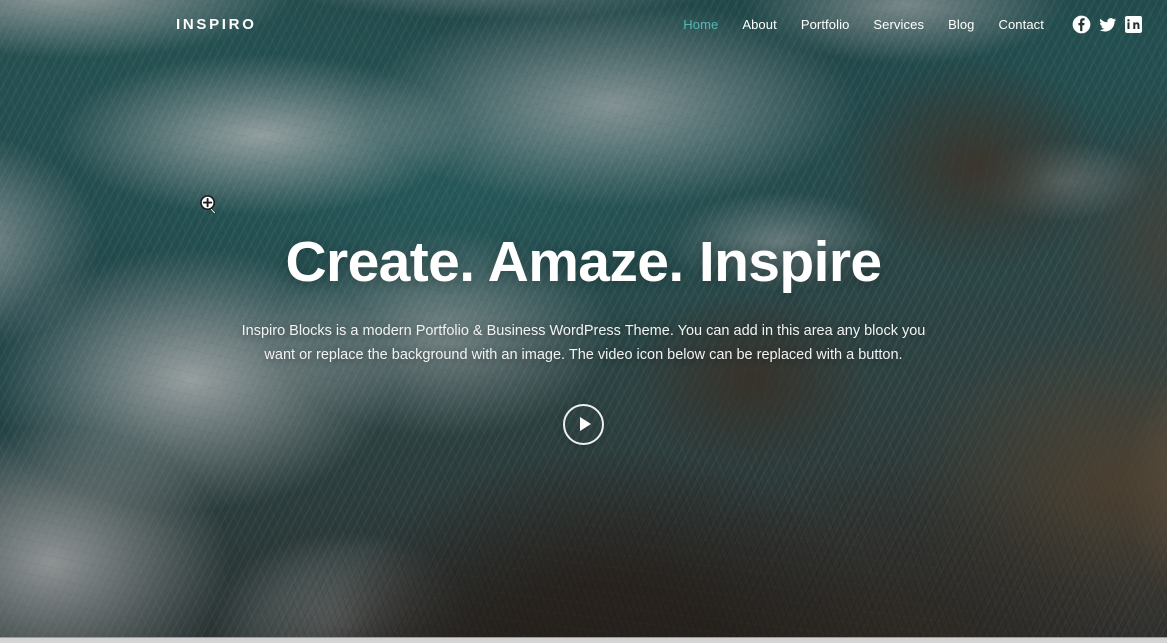 The image size is (1167, 643). Describe the element at coordinates (1081, 24) in the screenshot. I see `facebook-icon` at that location.